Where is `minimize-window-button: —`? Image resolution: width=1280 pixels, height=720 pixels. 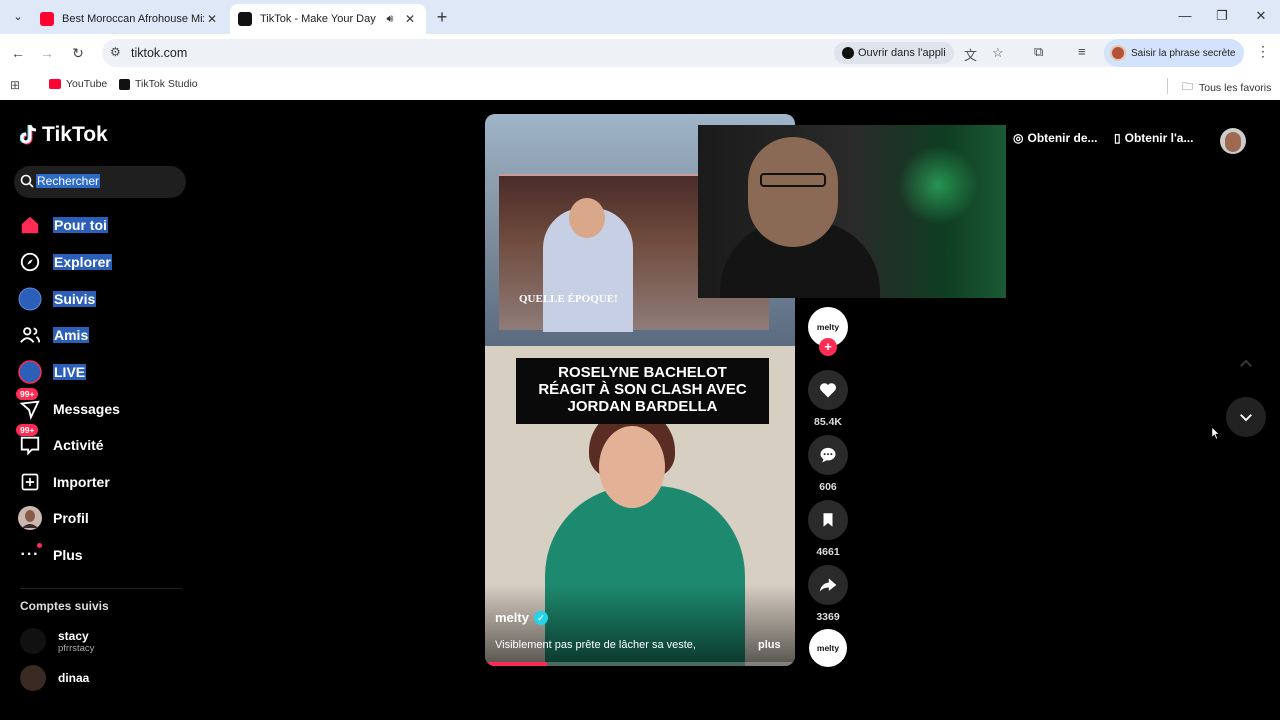 minimize-window-button: — is located at coordinates (1185, 15).